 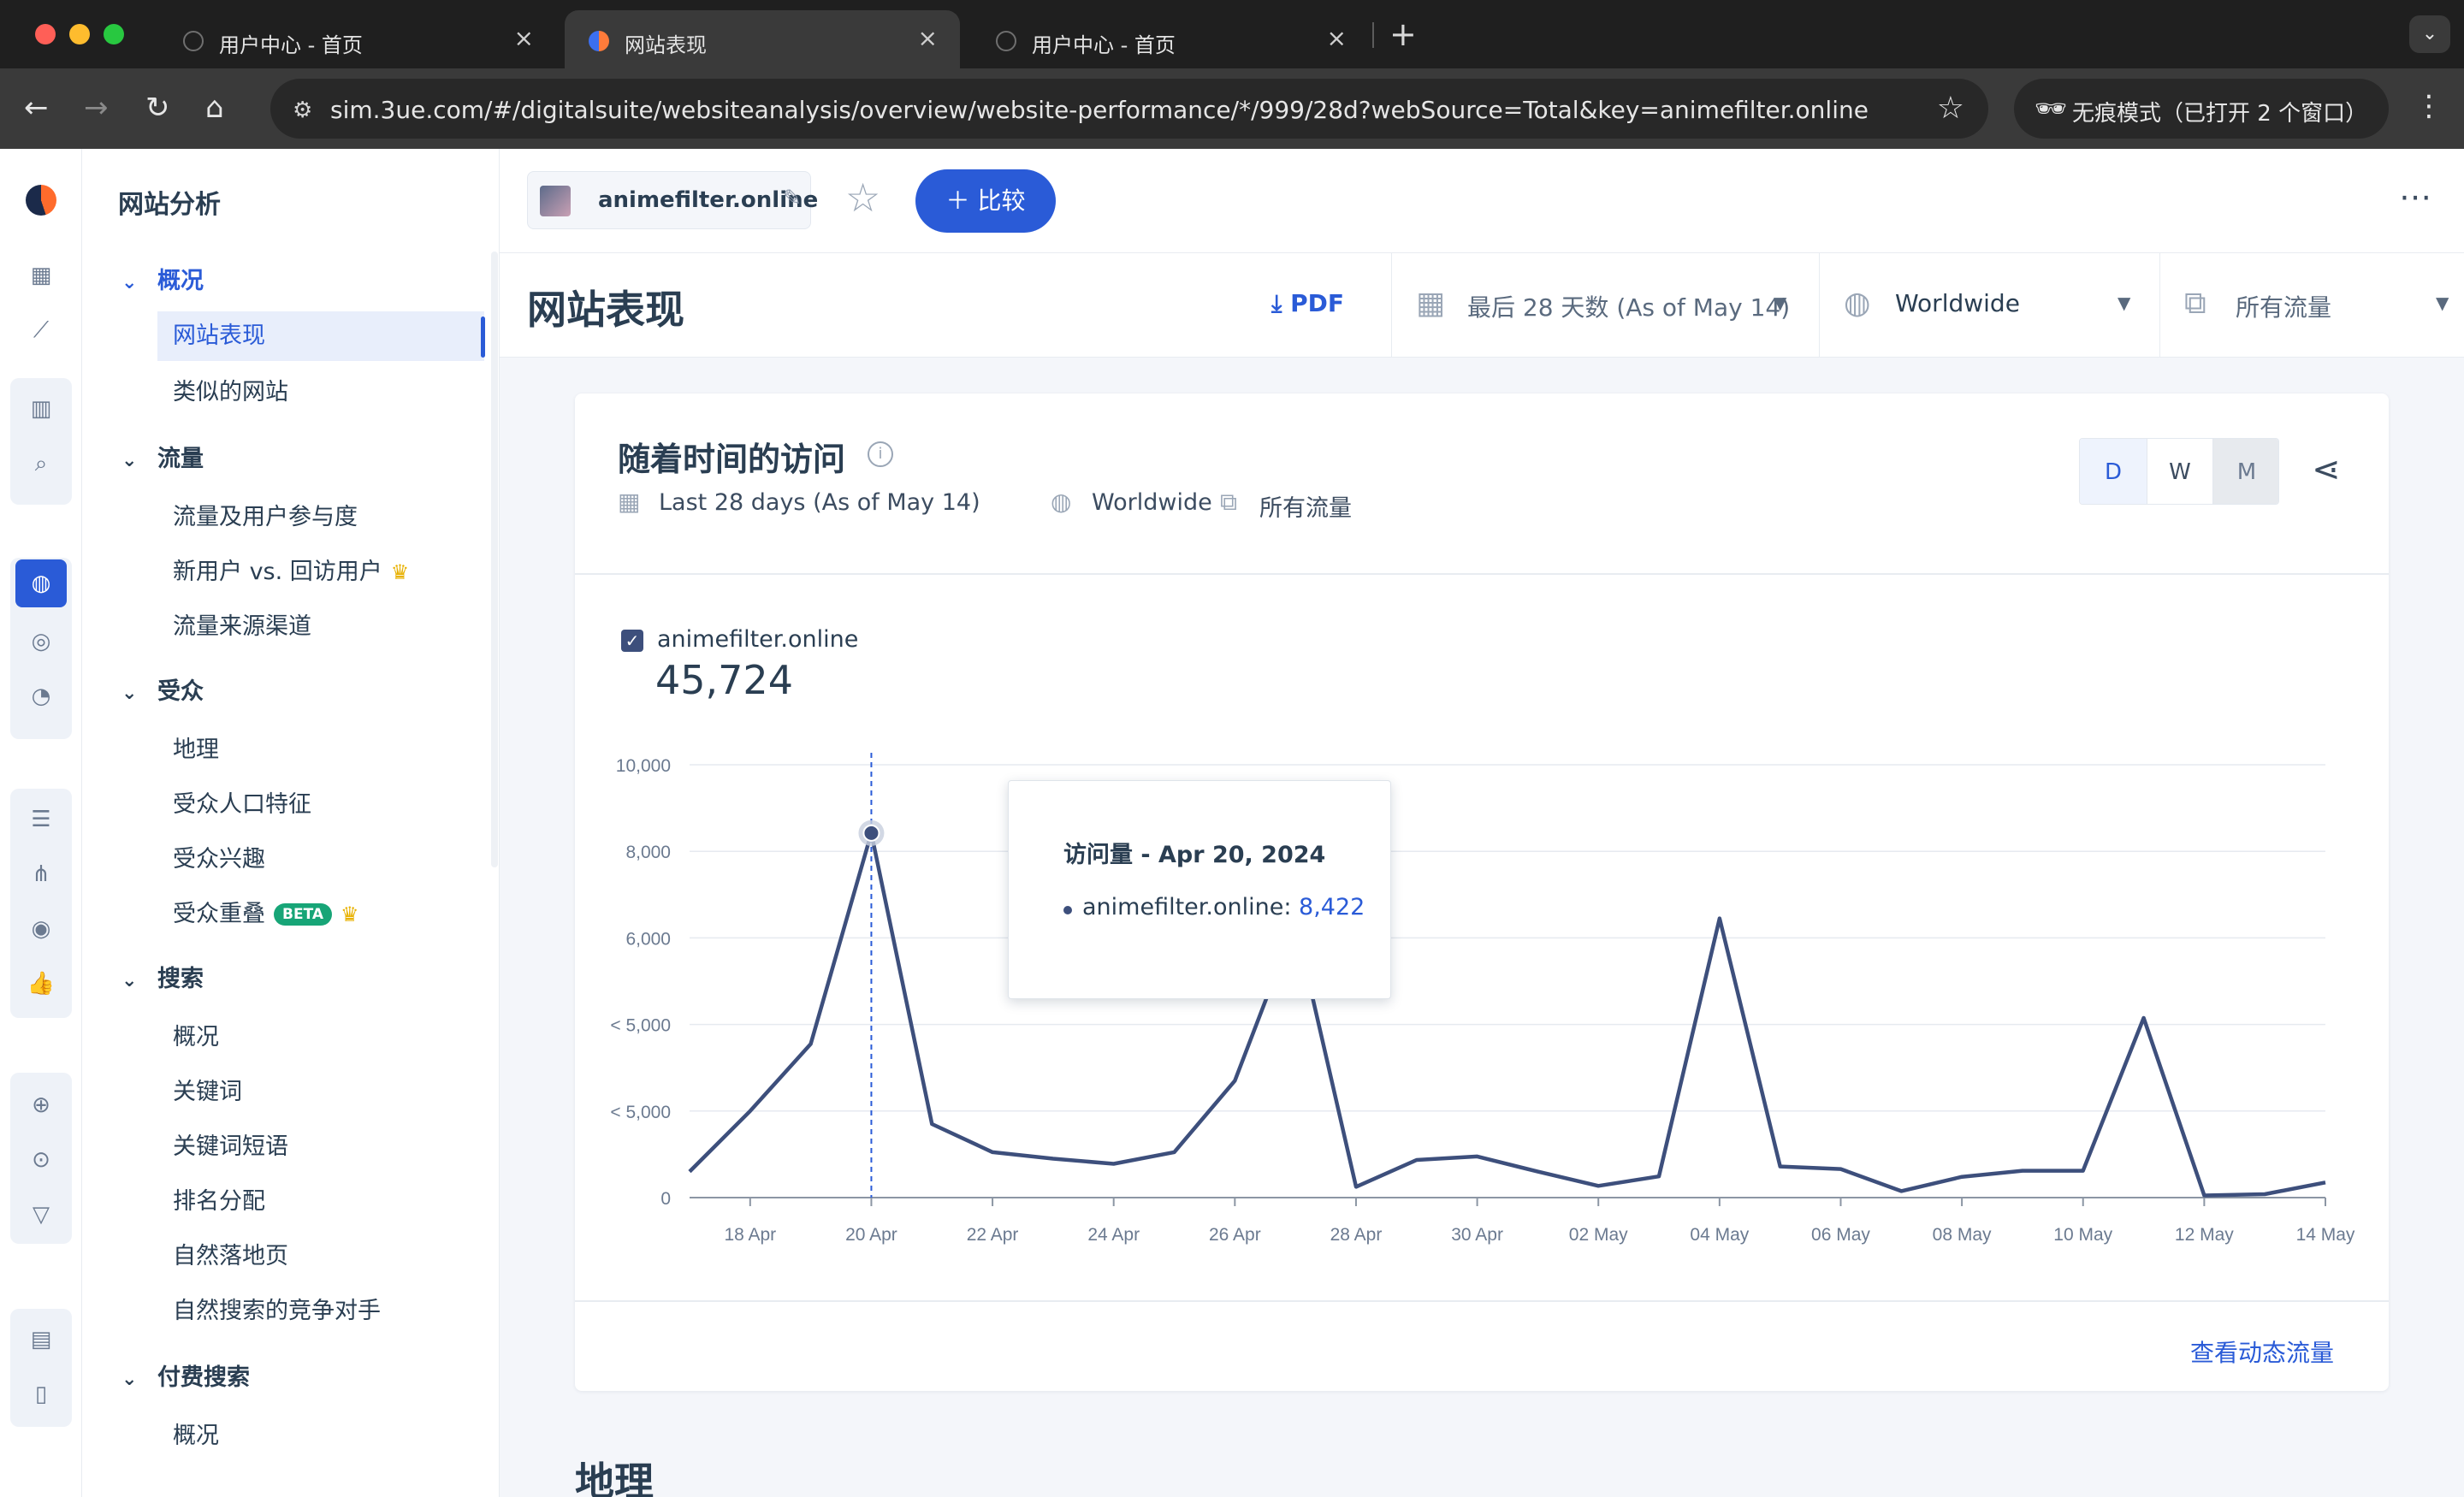 I want to click on sidebar-item-paid-overview: 概况, so click(x=196, y=1433).